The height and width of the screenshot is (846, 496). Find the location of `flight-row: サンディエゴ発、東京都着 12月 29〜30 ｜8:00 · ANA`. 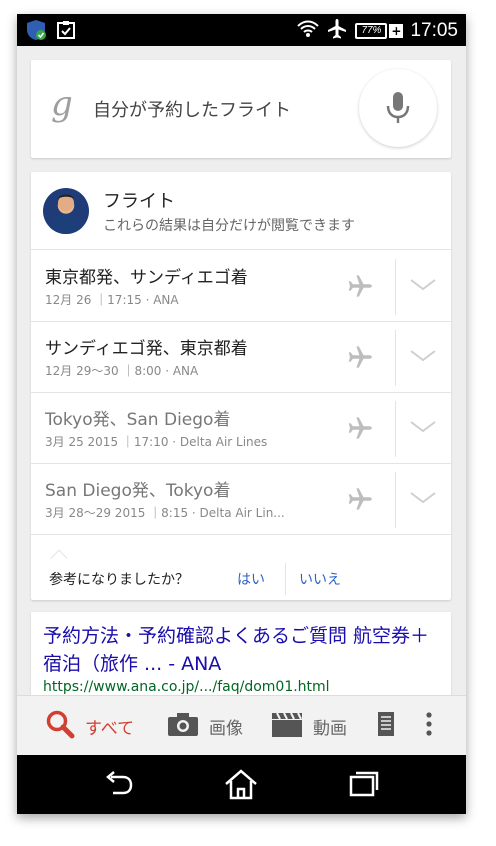

flight-row: サンディエゴ発、東京都着 12月 29〜30 ｜8:00 · ANA is located at coordinates (241, 357).